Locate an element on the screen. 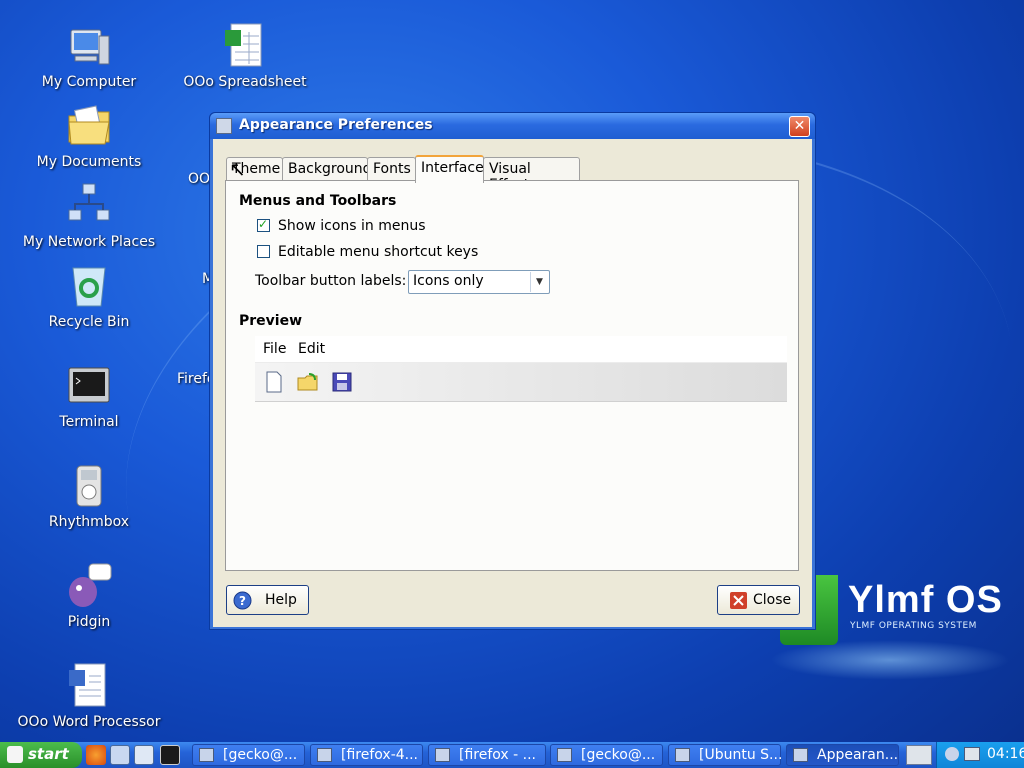 The image size is (1024, 768). firefox-launcher-icon is located at coordinates (96, 755).